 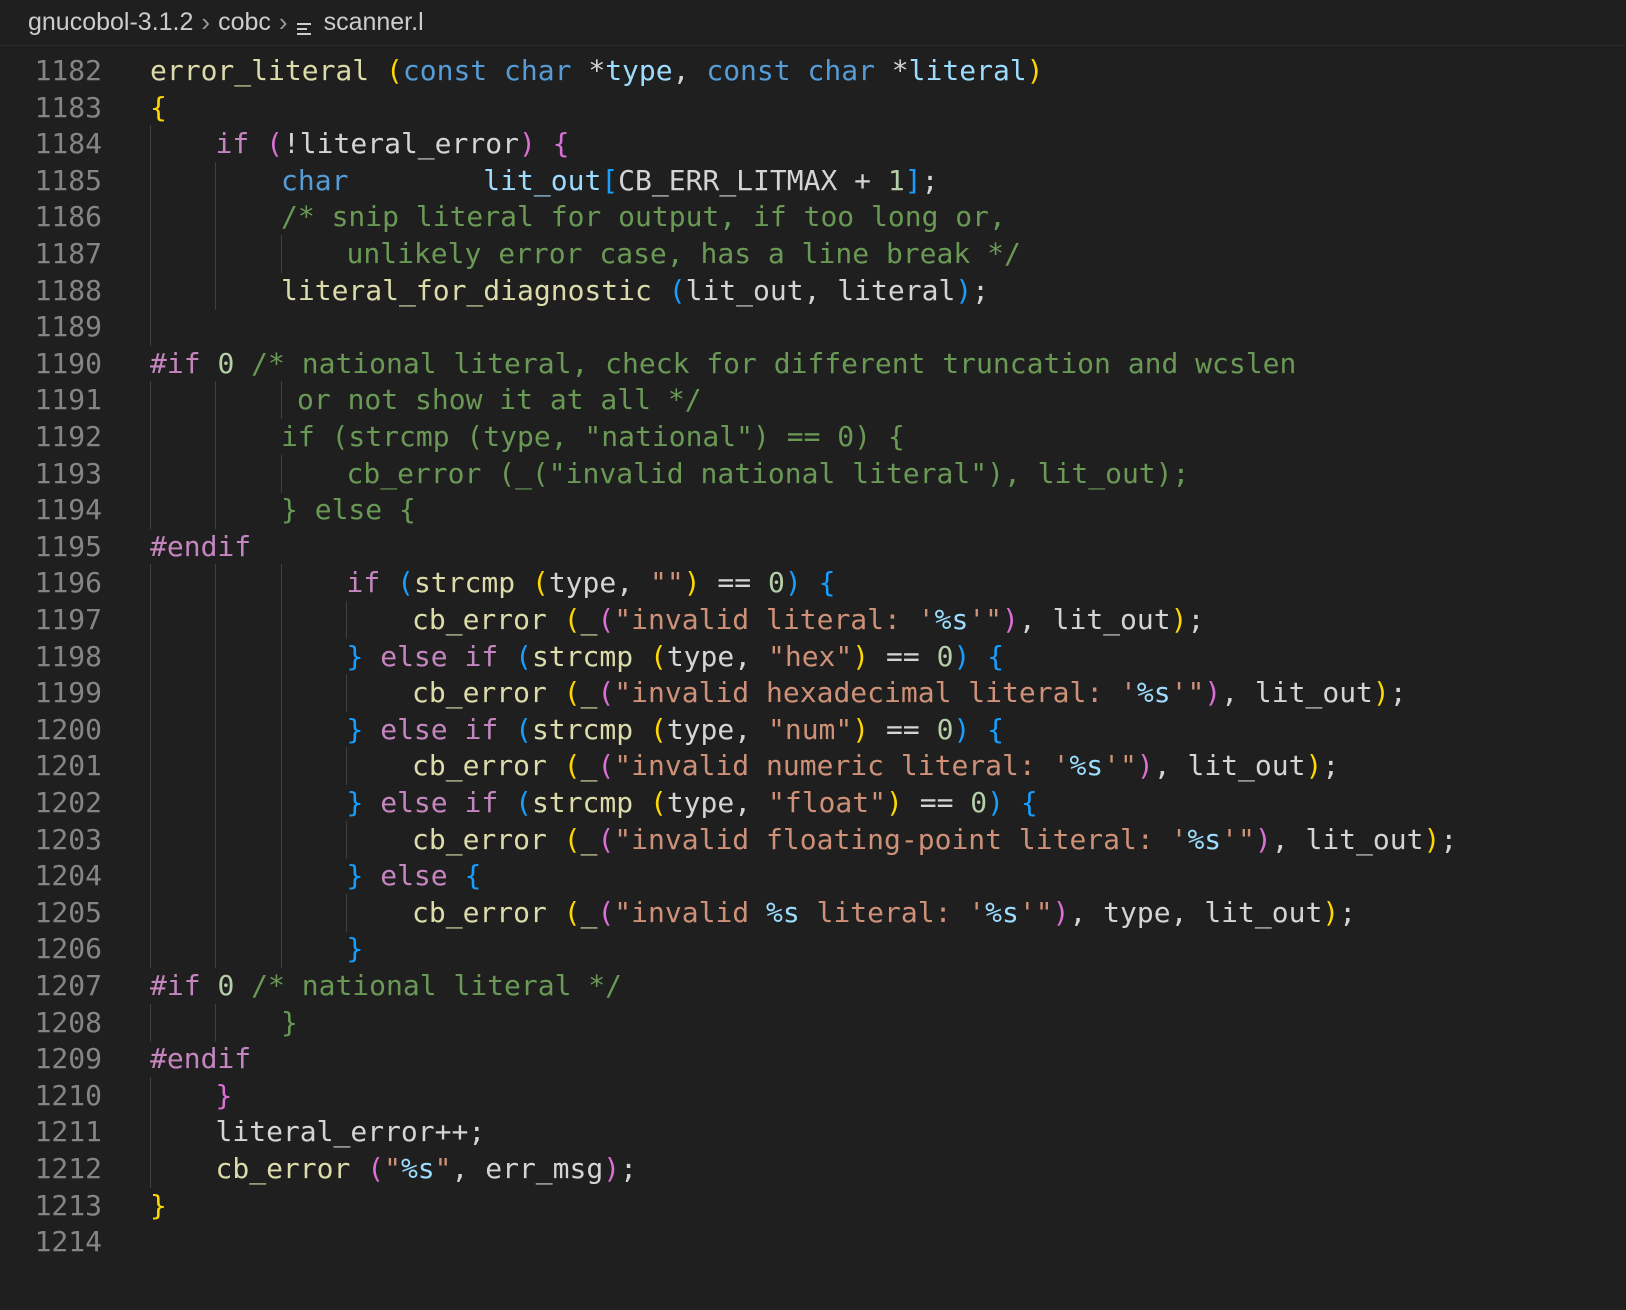 What do you see at coordinates (363, 583) in the screenshot?
I see `code-token: if` at bounding box center [363, 583].